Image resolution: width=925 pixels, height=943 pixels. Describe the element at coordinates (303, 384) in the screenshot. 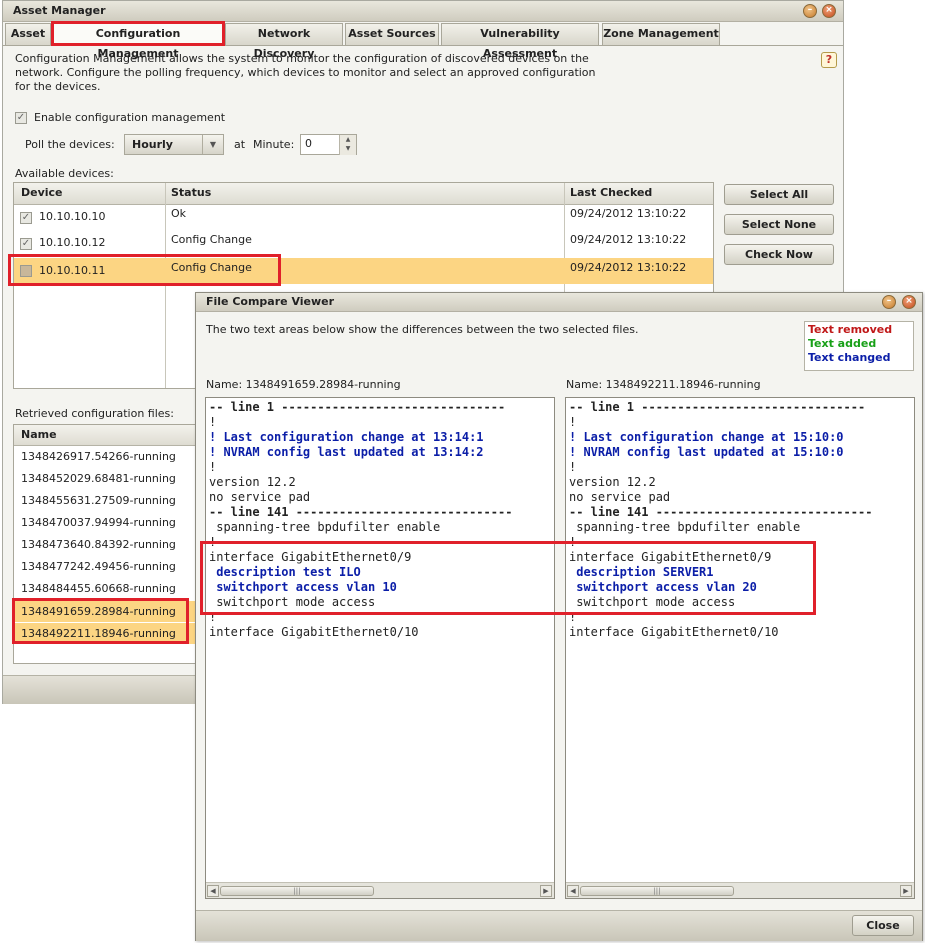

I see `left-file-name: Name: 1348491659.28984-running` at that location.